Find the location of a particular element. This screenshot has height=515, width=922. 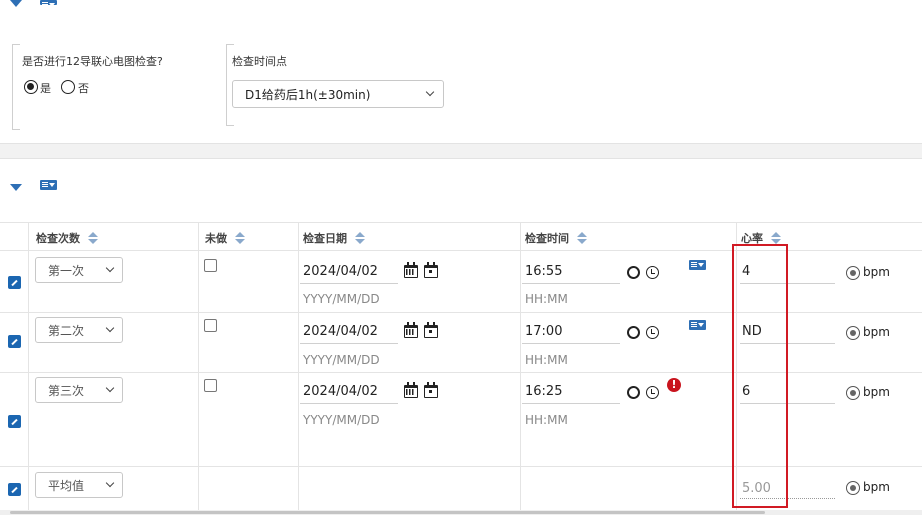

count-select: 第二次 is located at coordinates (79, 330).